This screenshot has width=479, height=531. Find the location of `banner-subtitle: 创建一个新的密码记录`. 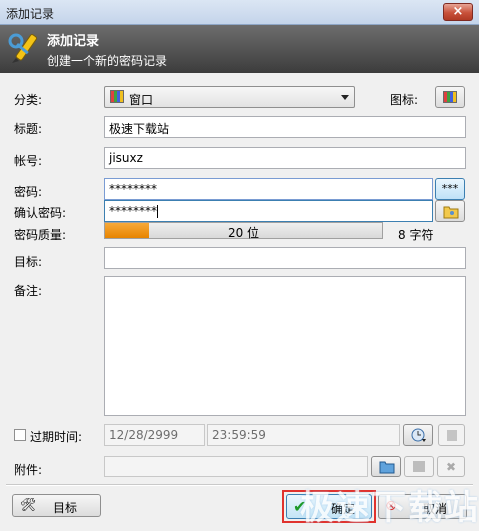

banner-subtitle: 创建一个新的密码记录 is located at coordinates (107, 61).